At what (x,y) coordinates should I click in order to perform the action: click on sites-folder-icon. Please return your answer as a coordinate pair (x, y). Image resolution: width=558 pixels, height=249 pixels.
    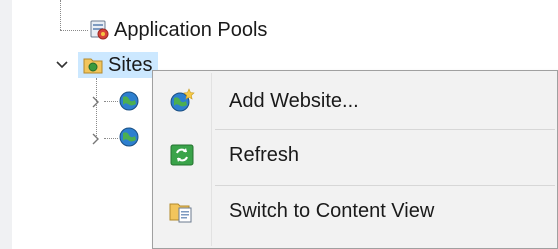
    Looking at the image, I should click on (93, 65).